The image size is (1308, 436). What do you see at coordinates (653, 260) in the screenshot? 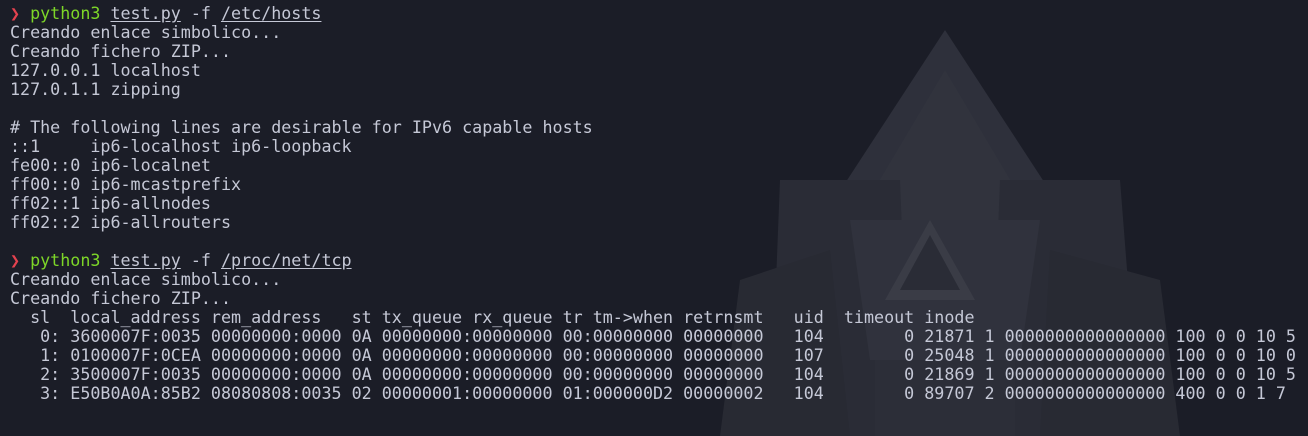
I see `prompt-line: ❯ python3 test.py -f /proc/net/tcp` at bounding box center [653, 260].